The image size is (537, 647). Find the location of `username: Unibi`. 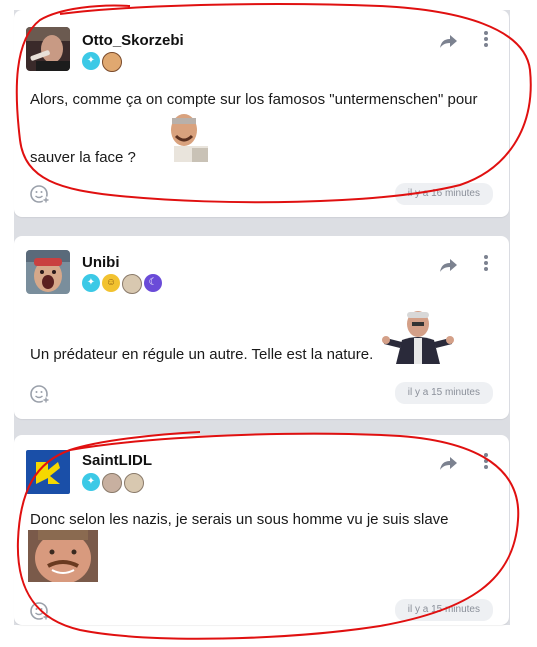

username: Unibi is located at coordinates (101, 262).